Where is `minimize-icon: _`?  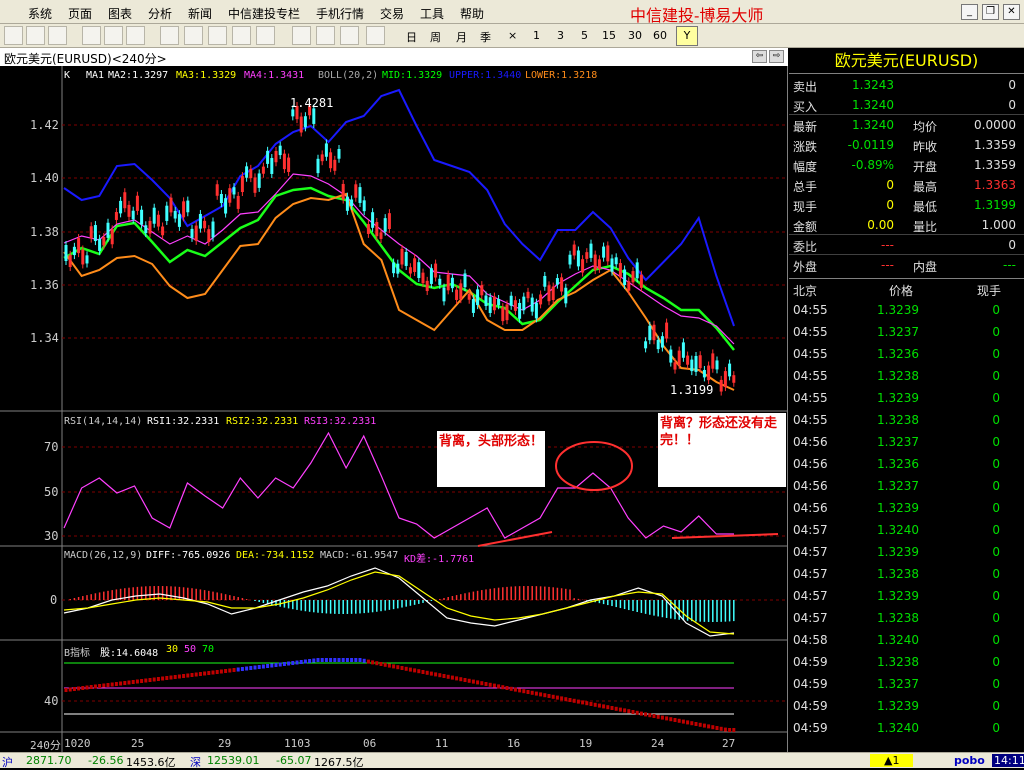 minimize-icon: _ is located at coordinates (969, 12).